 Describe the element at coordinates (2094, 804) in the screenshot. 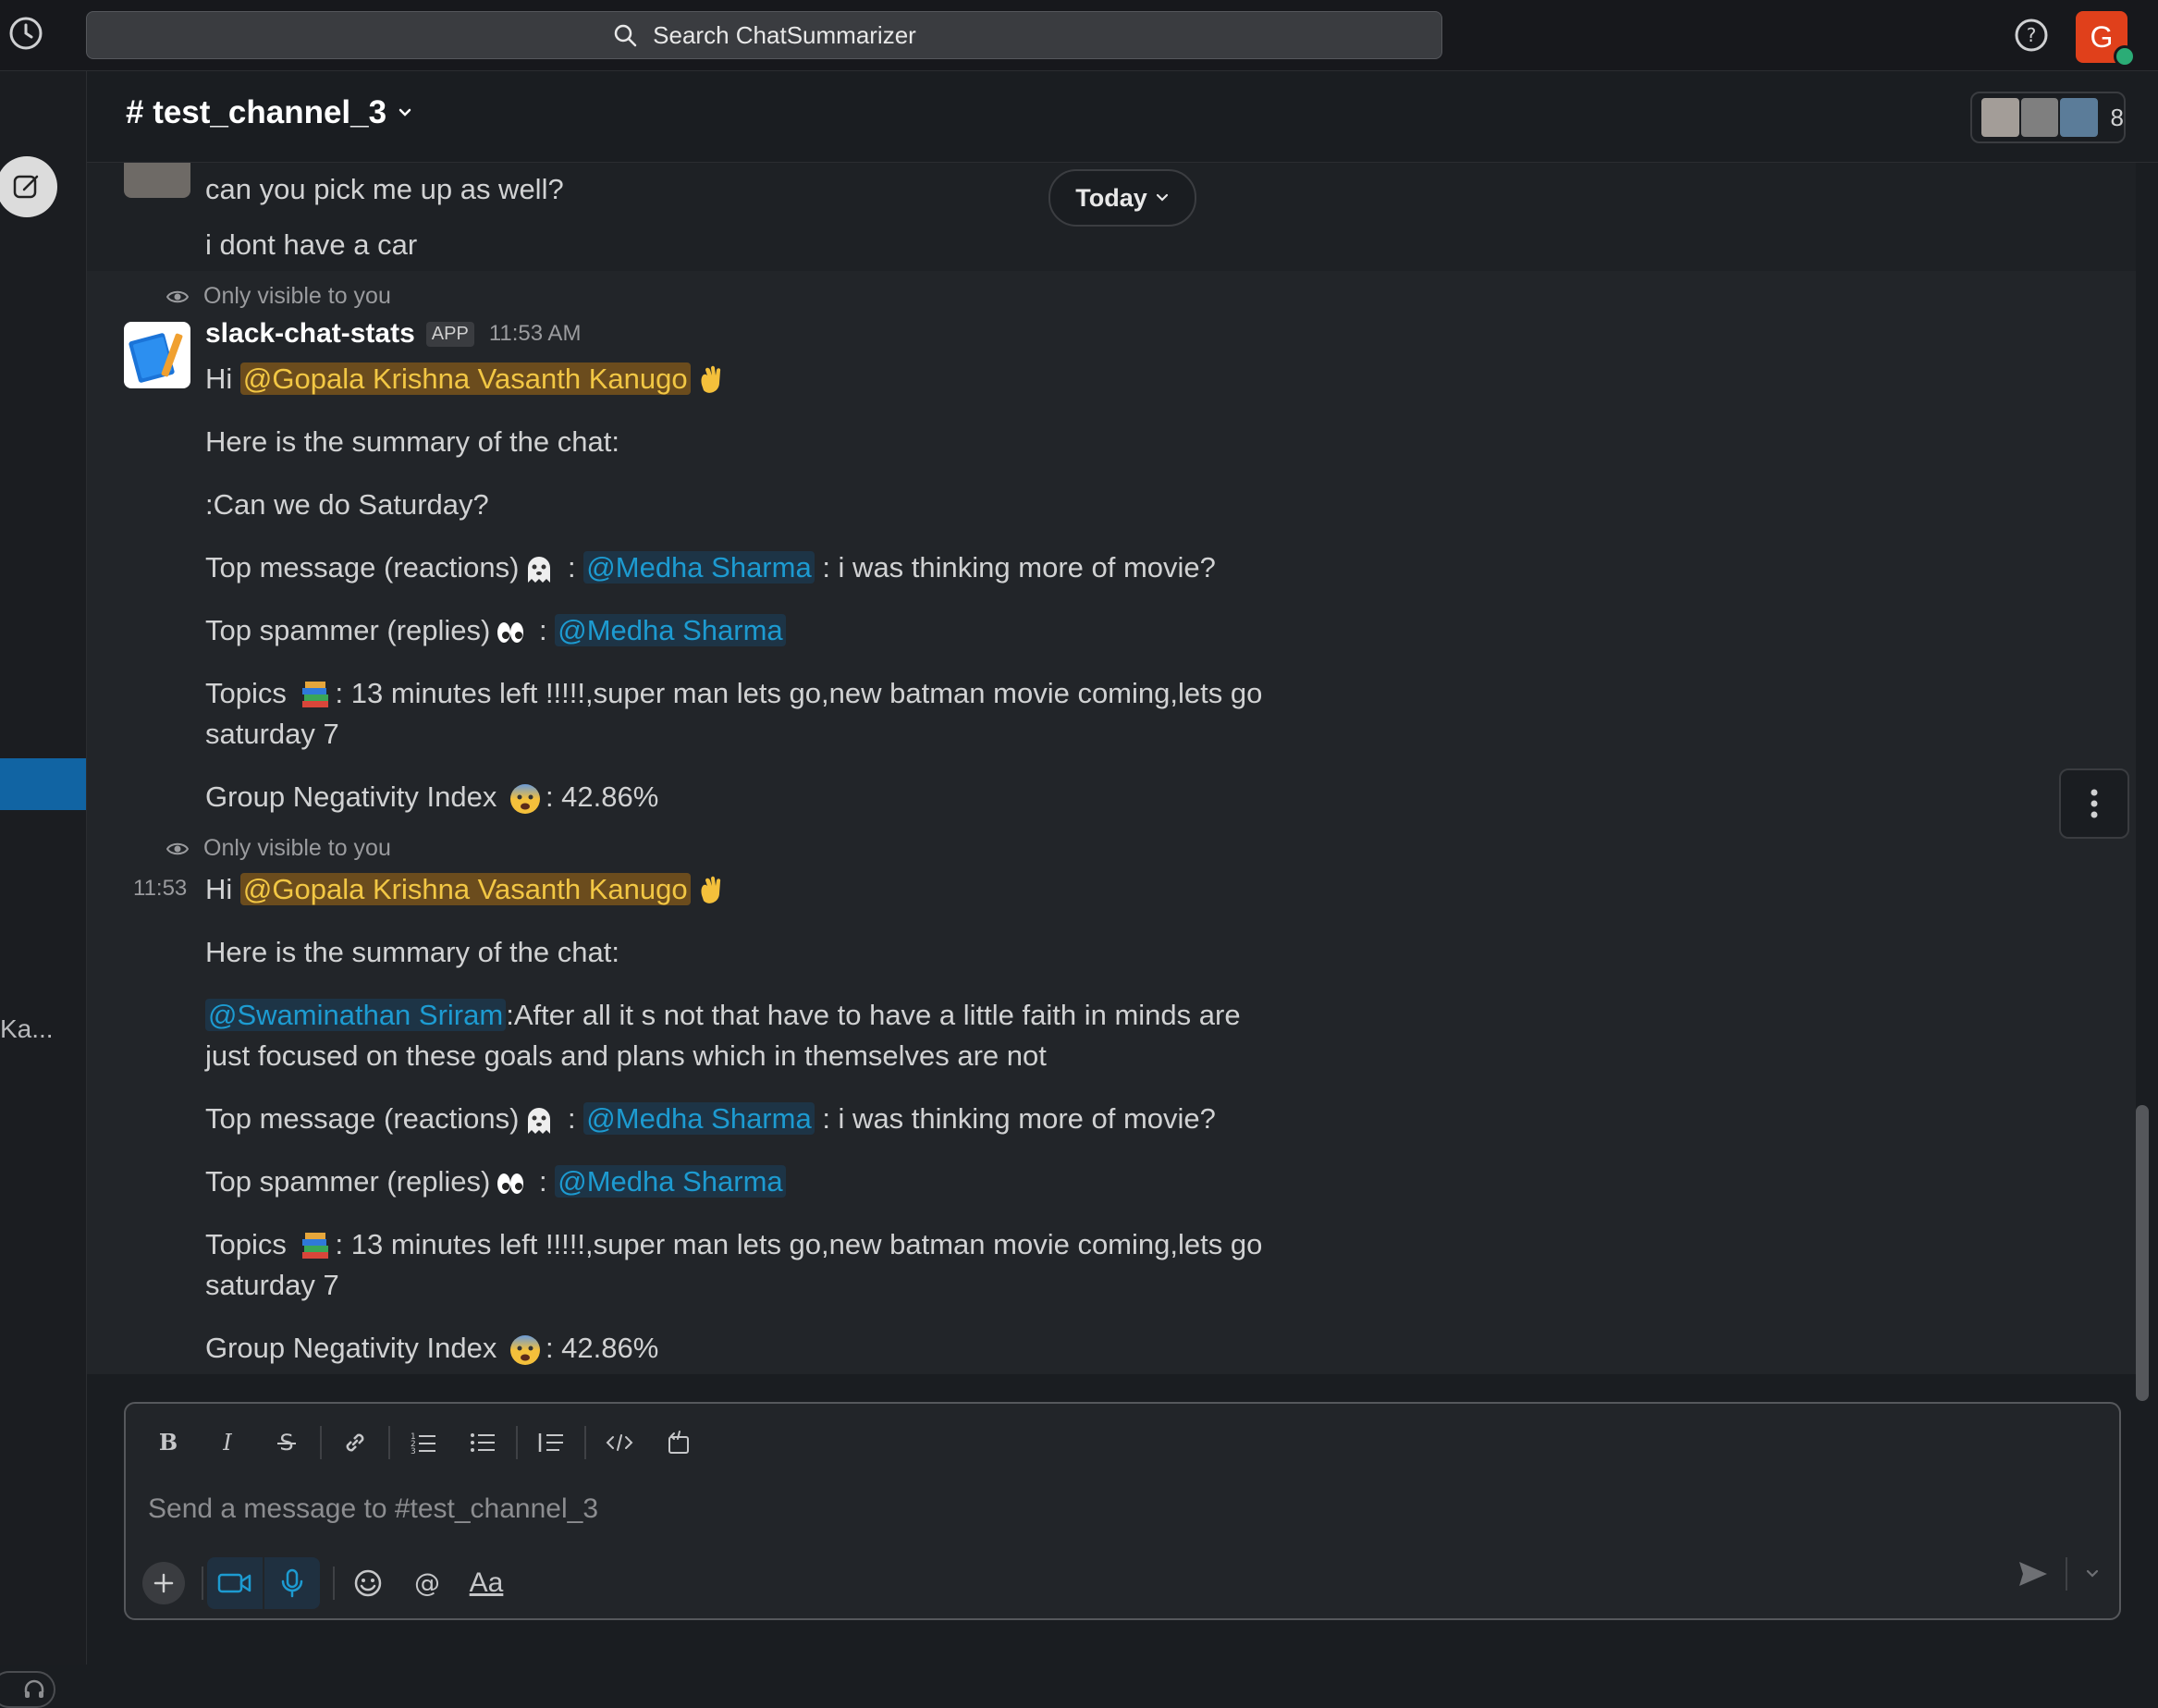

I see `more-vertical-icon` at that location.